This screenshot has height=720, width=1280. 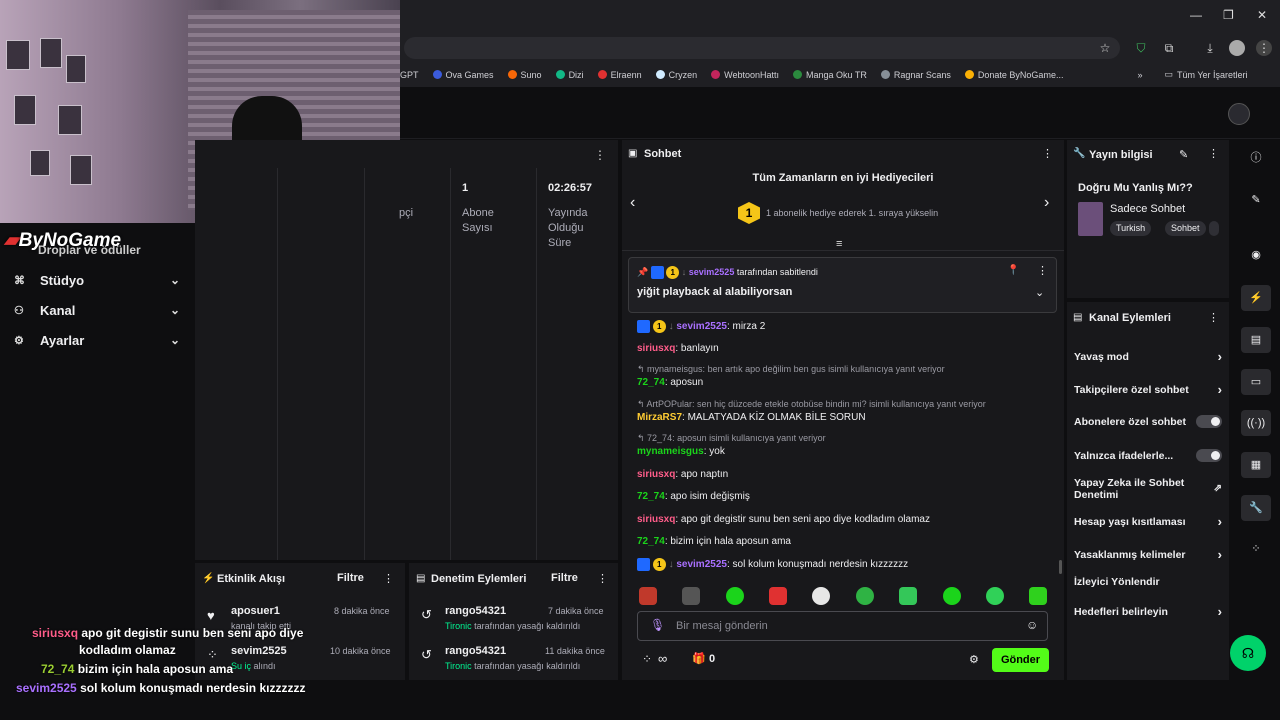 What do you see at coordinates (1256, 423) in the screenshot?
I see `broadcast-icon: ((·))` at bounding box center [1256, 423].